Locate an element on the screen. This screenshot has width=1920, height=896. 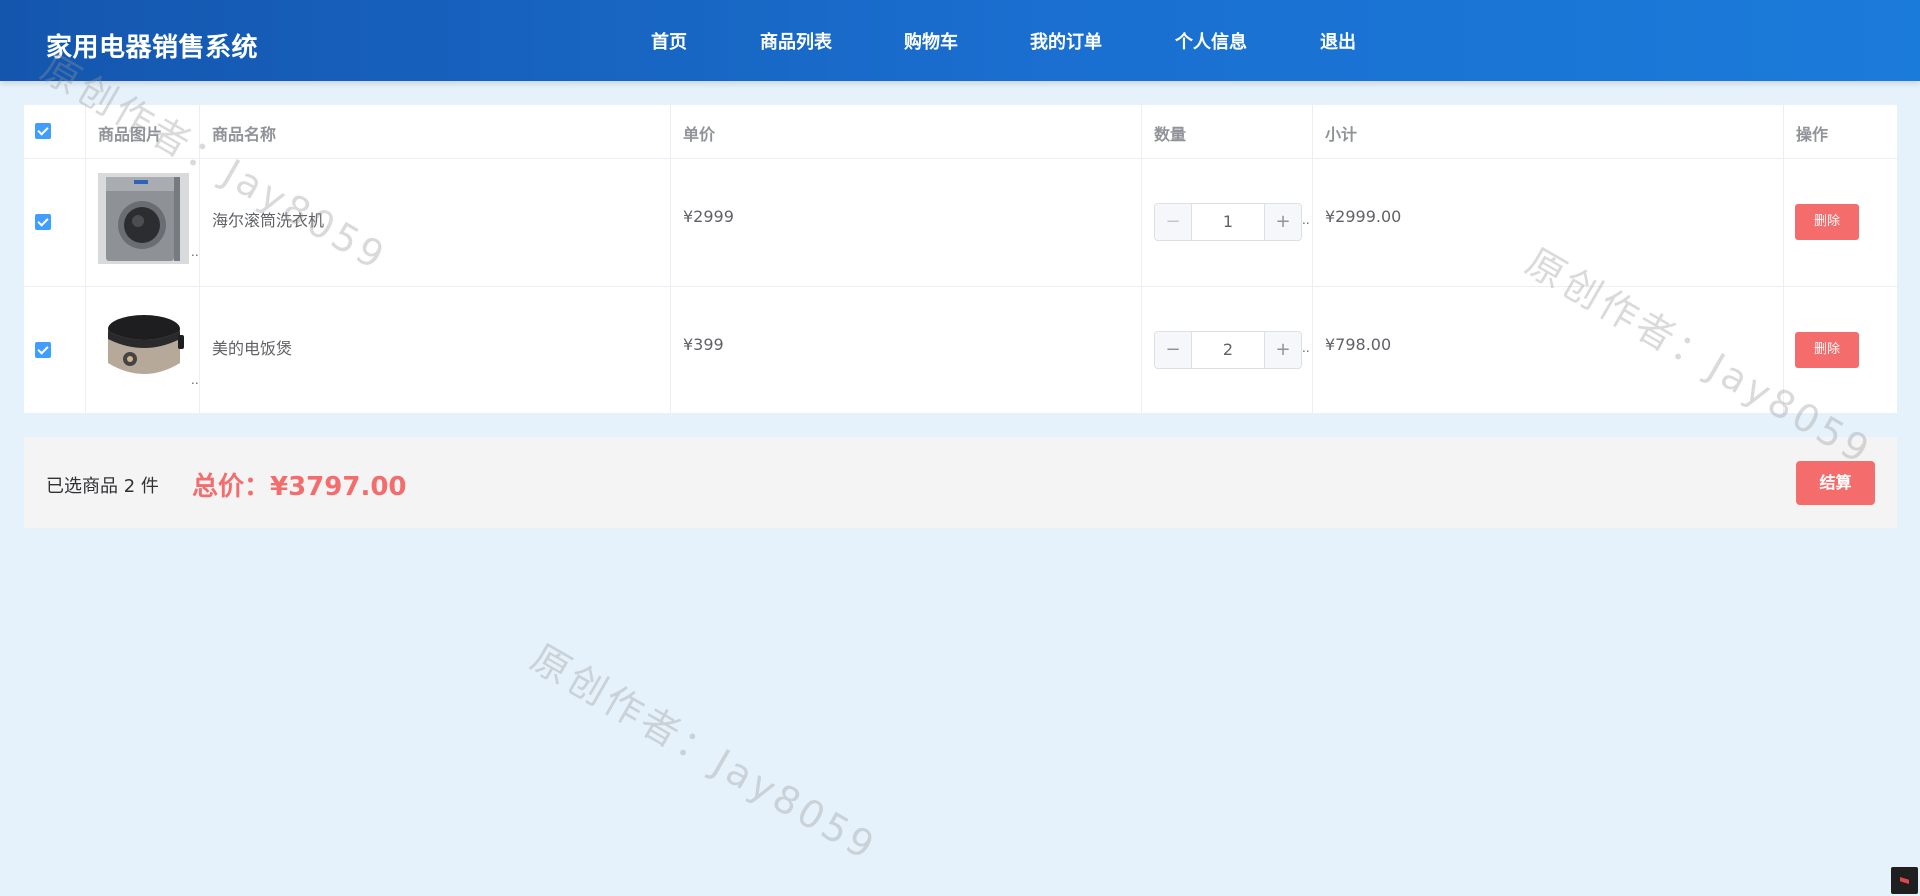
nav-profile: 个人信息 is located at coordinates (1211, 41).